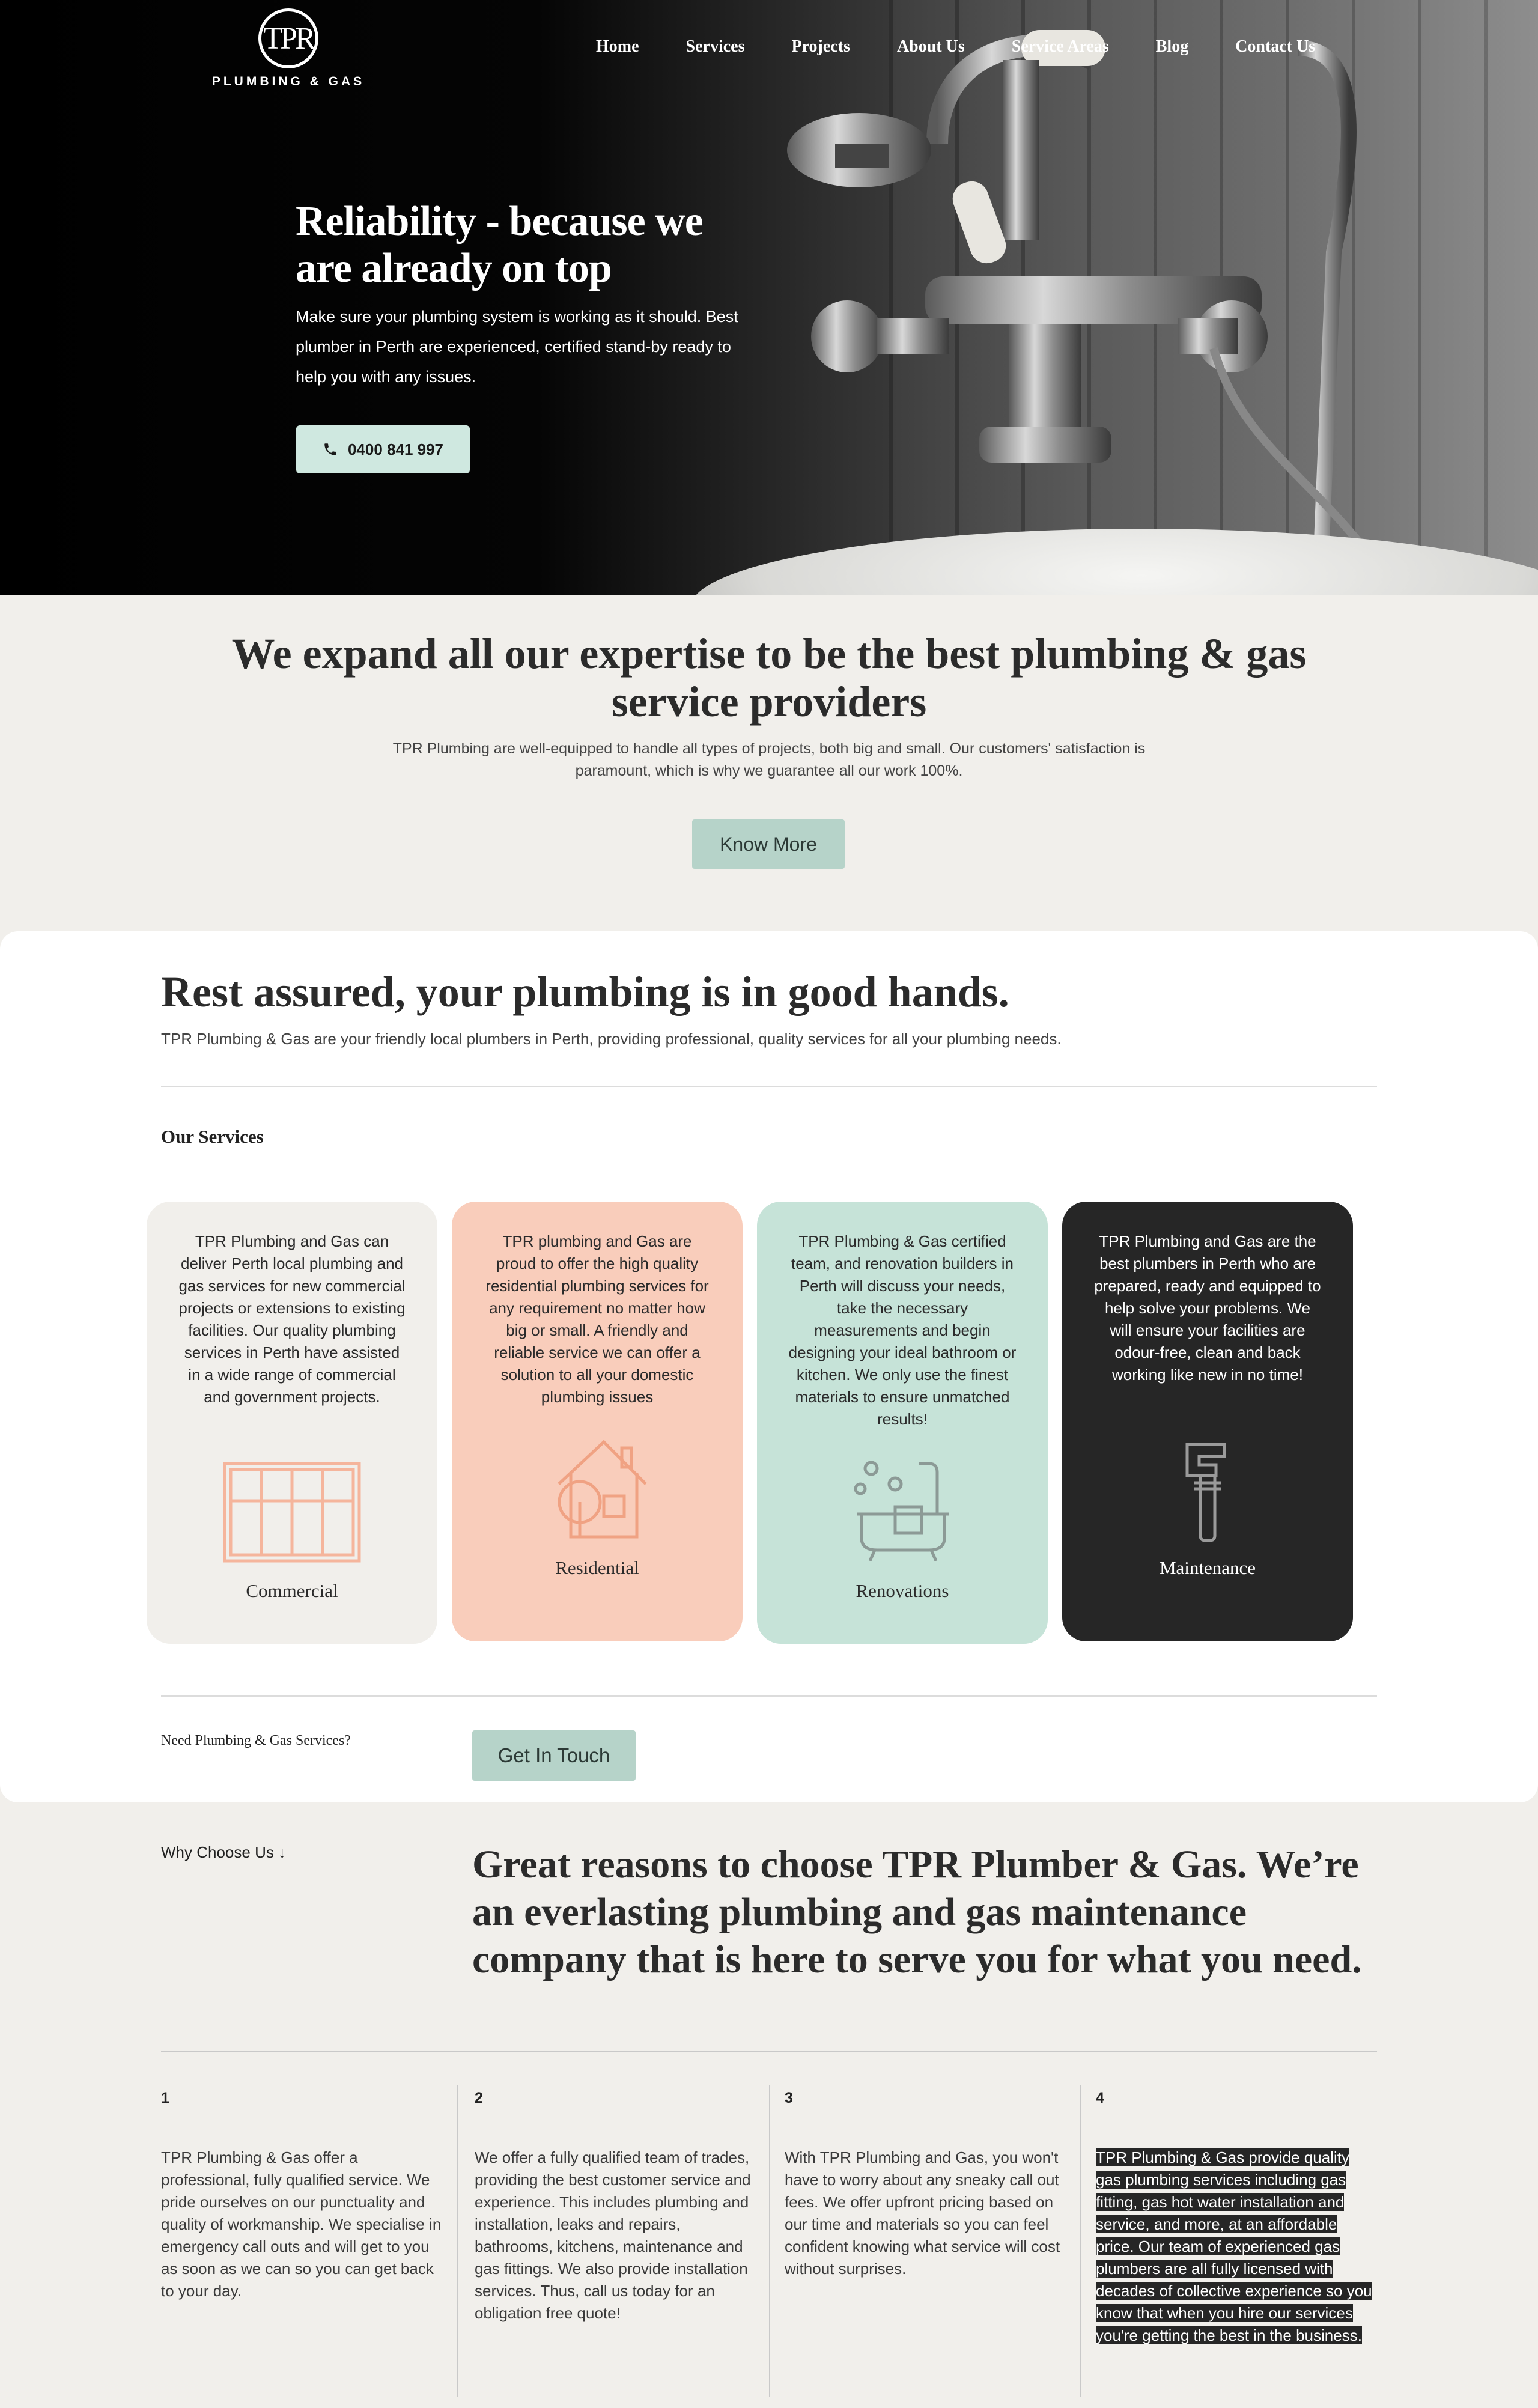 The image size is (1538, 2408). I want to click on call-phone-number: 0400 841 997, so click(396, 449).